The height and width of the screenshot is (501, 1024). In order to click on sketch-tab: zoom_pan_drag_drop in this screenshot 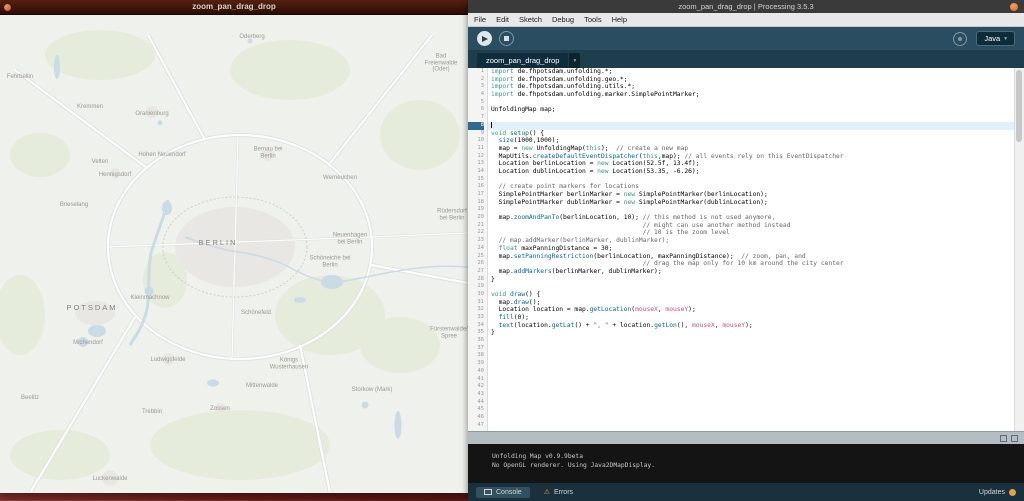, I will do `click(523, 60)`.